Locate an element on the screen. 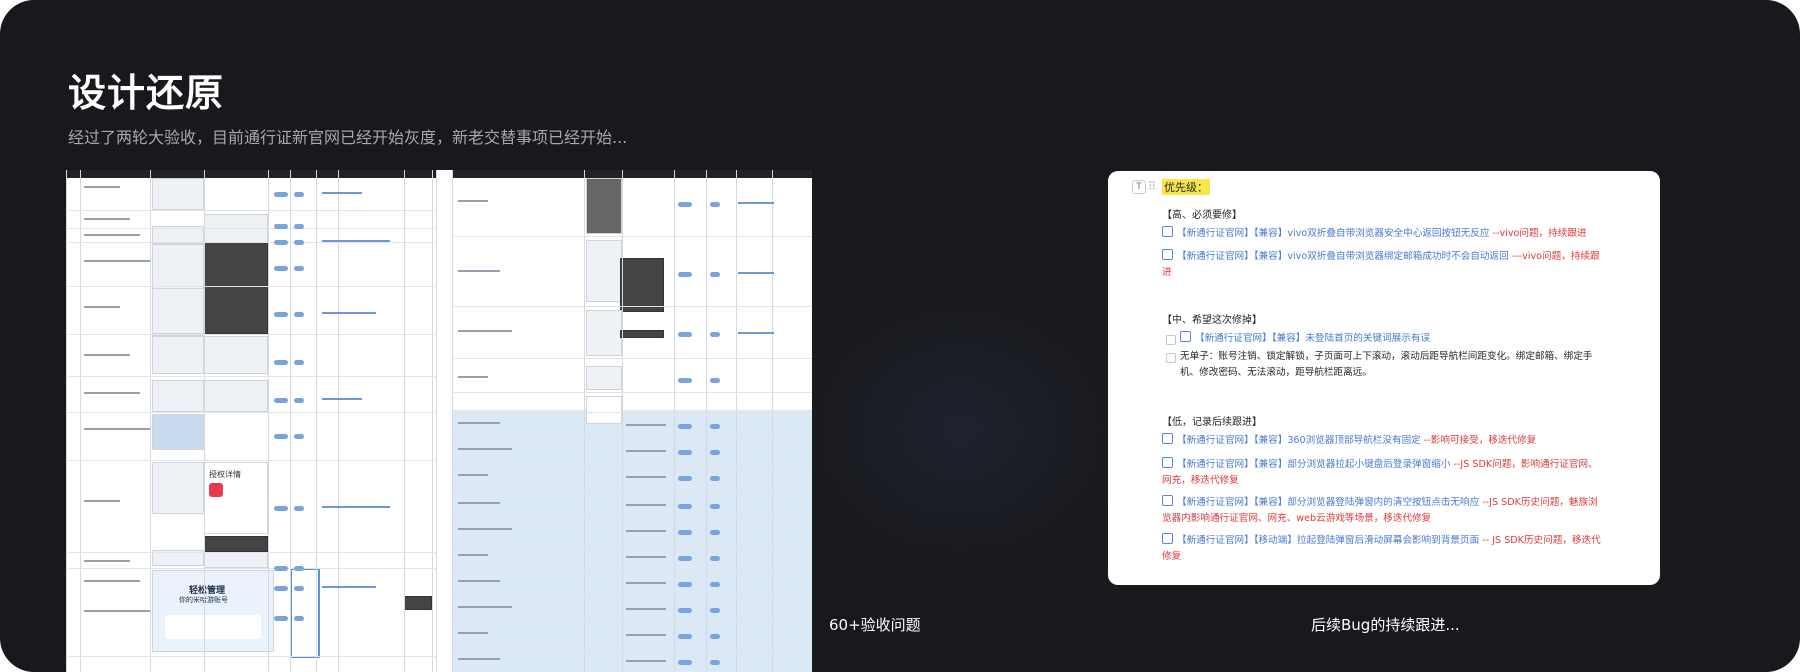  issue-item: 【新通行证官网】【兼容】未登陆首页的关键词展示有误 is located at coordinates (1390, 339).